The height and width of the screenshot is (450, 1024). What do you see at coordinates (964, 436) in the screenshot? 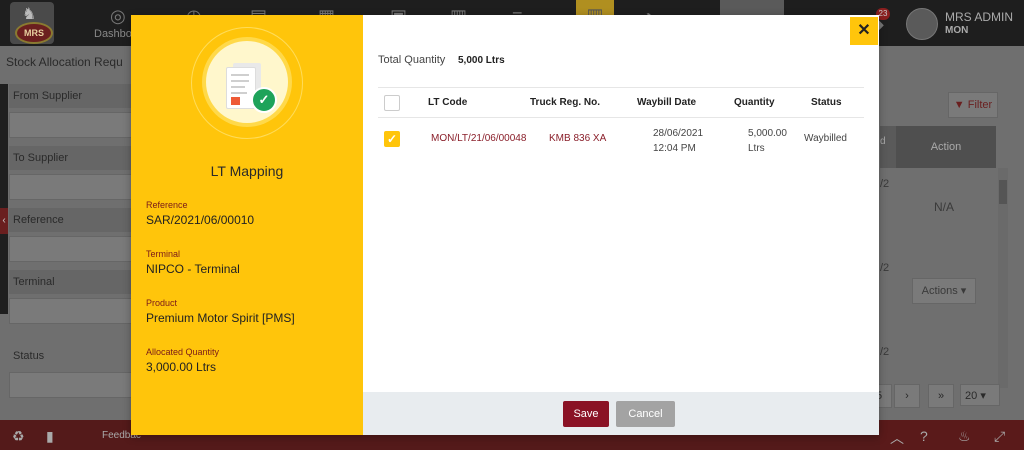
I see `flame-icon: ♨` at bounding box center [964, 436].